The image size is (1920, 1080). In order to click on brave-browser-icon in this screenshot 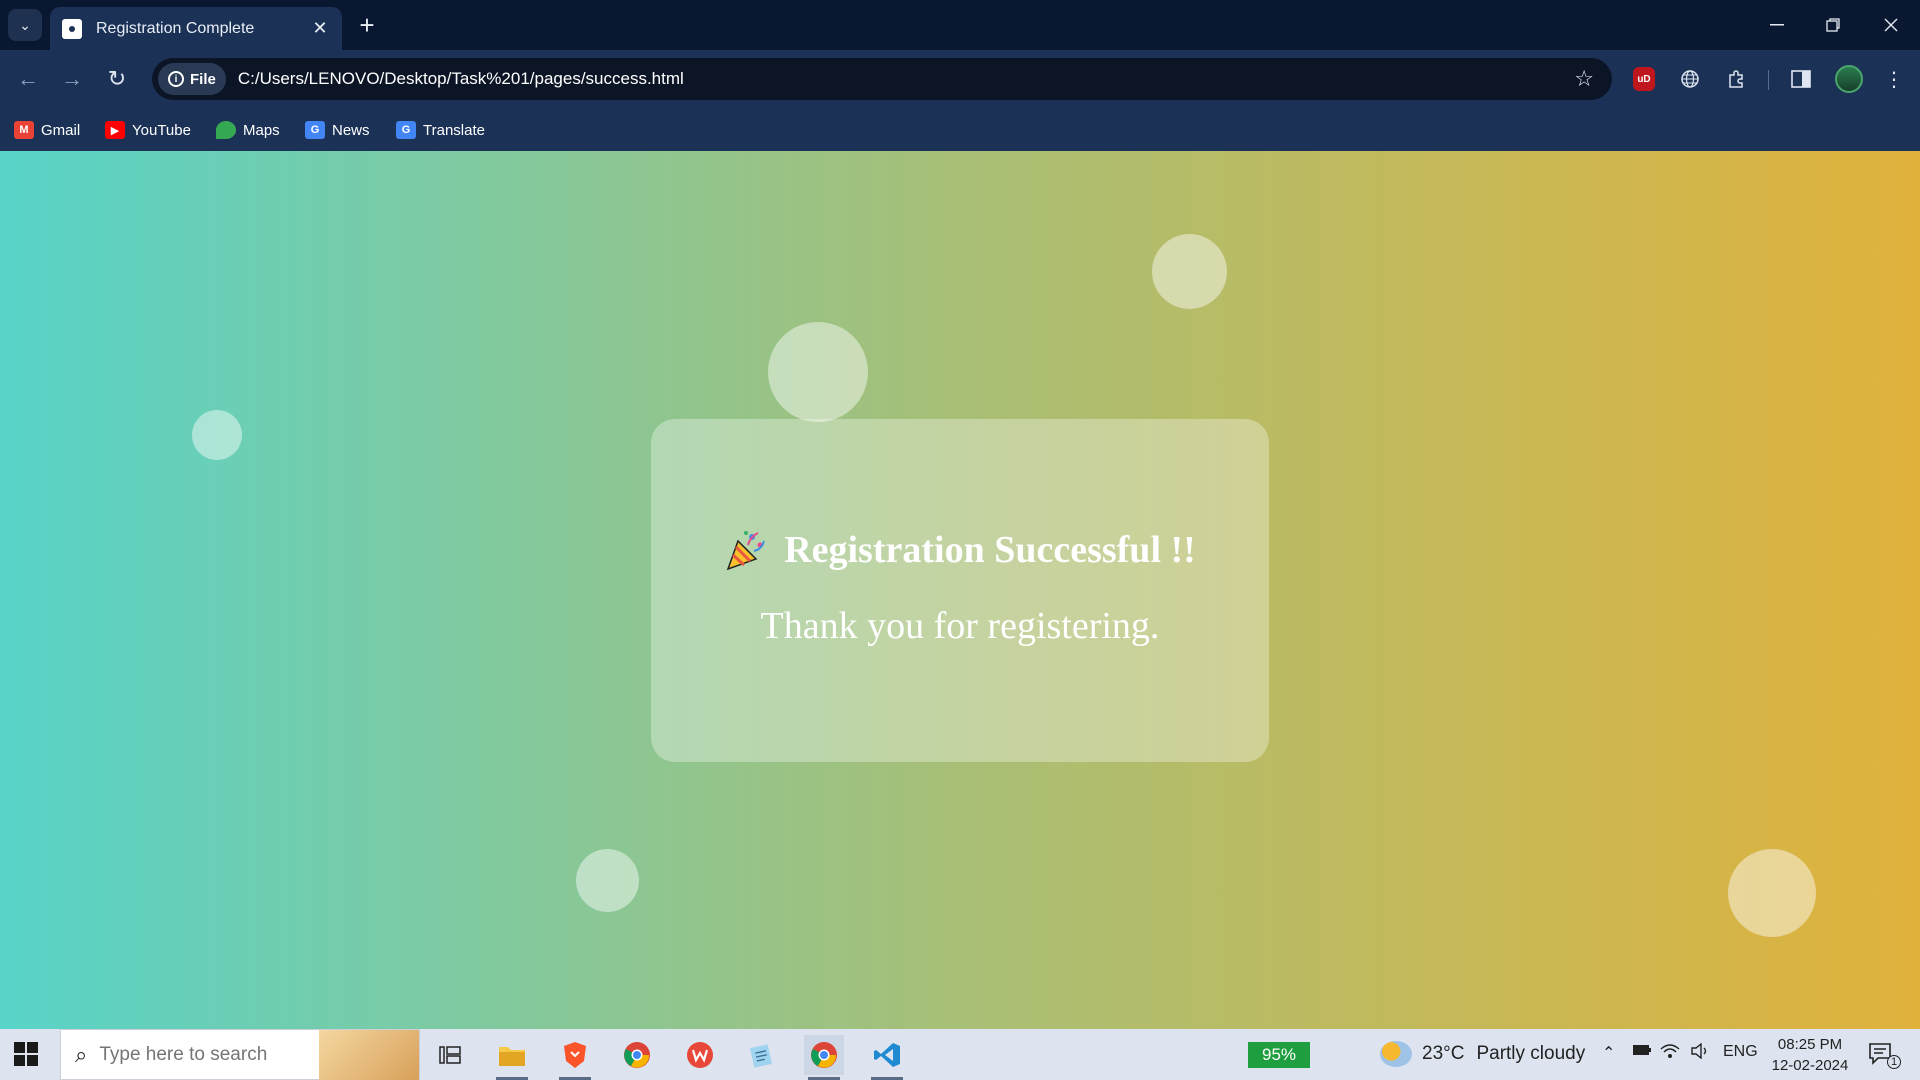, I will do `click(575, 1057)`.